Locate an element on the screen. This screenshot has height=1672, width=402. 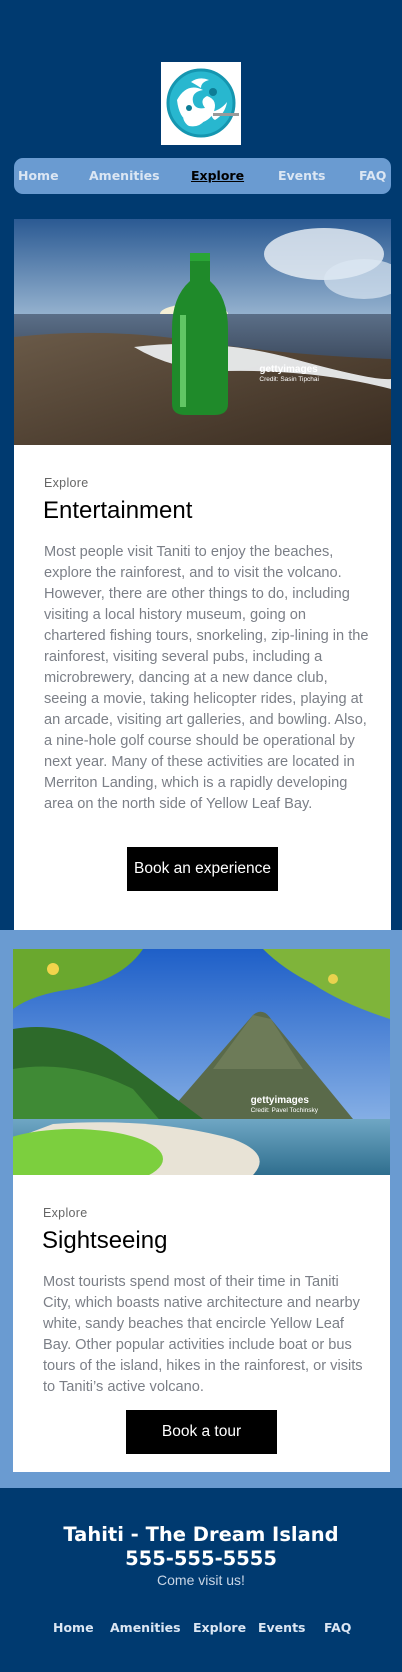
section-title: Sightseeing is located at coordinates (105, 1240).